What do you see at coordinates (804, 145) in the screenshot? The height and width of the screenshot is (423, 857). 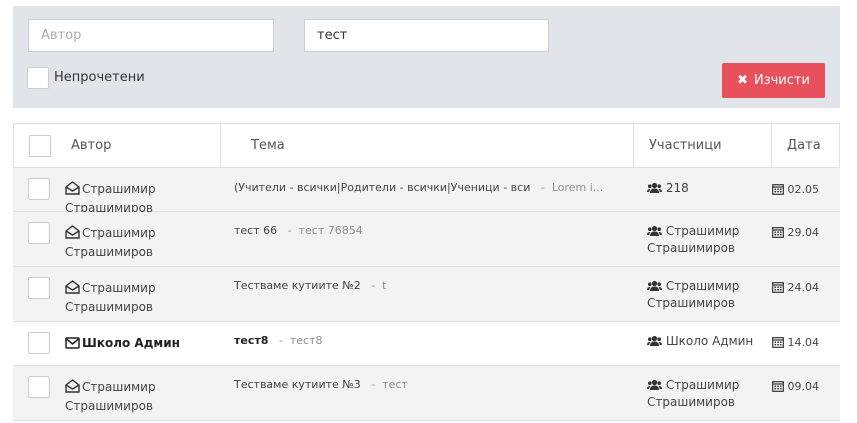 I see `column-date: Дата` at bounding box center [804, 145].